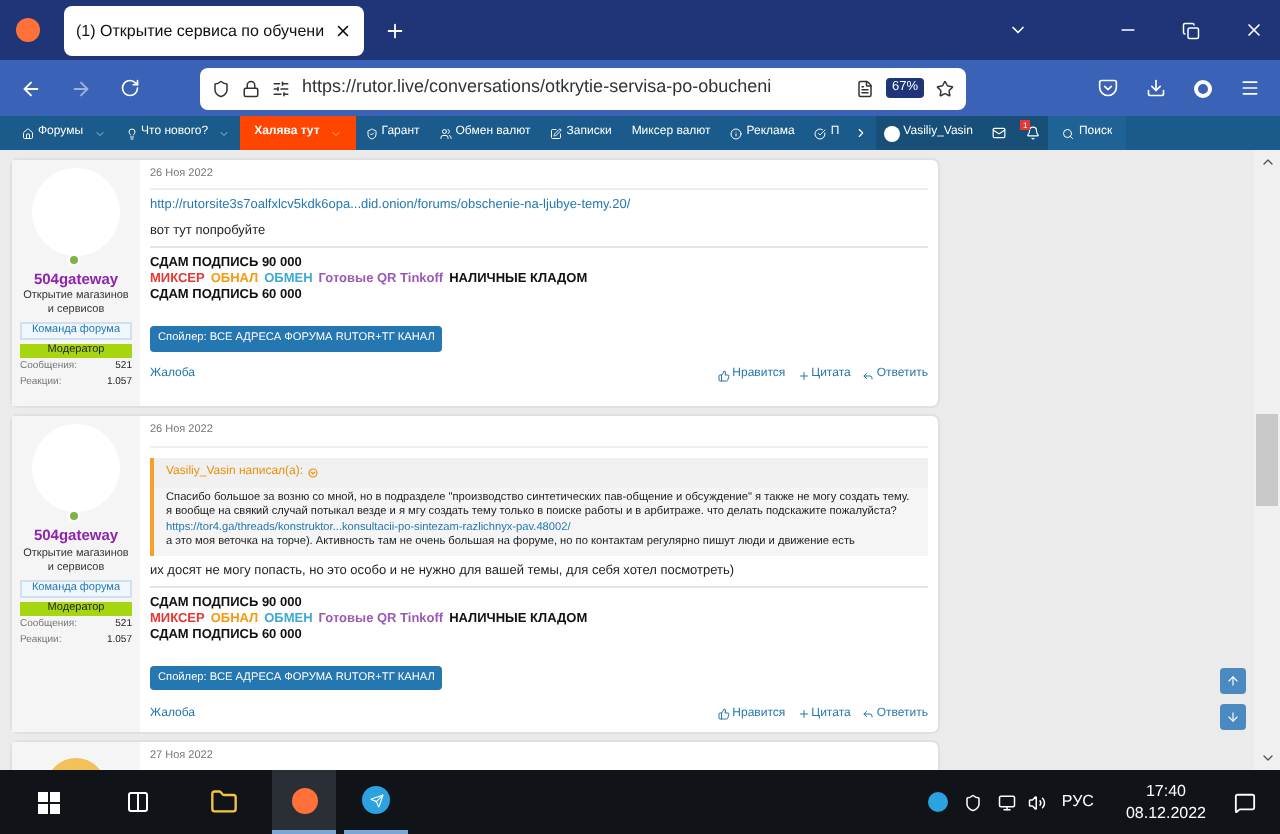 Image resolution: width=1280 pixels, height=834 pixels. Describe the element at coordinates (1245, 802) in the screenshot. I see `notifications-icon` at that location.